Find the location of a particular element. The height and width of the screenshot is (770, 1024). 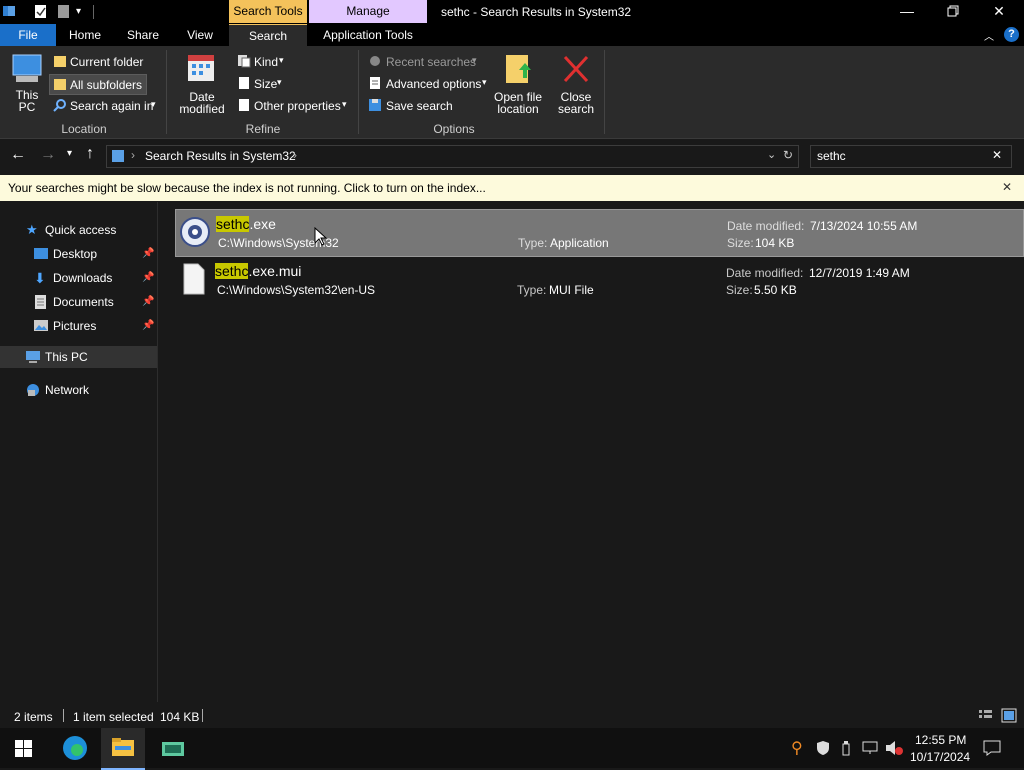

current-folder-button: Current folder is located at coordinates (106, 61).